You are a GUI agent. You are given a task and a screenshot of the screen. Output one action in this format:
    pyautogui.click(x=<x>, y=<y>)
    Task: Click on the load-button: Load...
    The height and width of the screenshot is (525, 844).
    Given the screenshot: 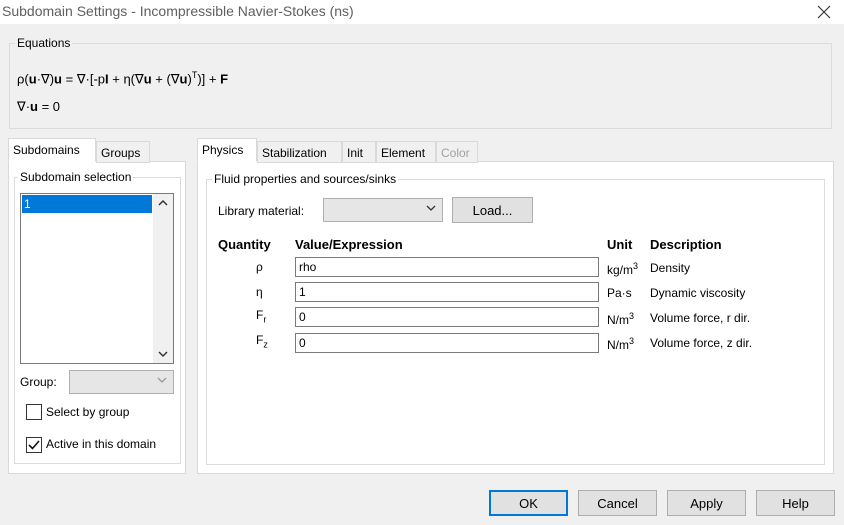 What is the action you would take?
    pyautogui.click(x=492, y=210)
    